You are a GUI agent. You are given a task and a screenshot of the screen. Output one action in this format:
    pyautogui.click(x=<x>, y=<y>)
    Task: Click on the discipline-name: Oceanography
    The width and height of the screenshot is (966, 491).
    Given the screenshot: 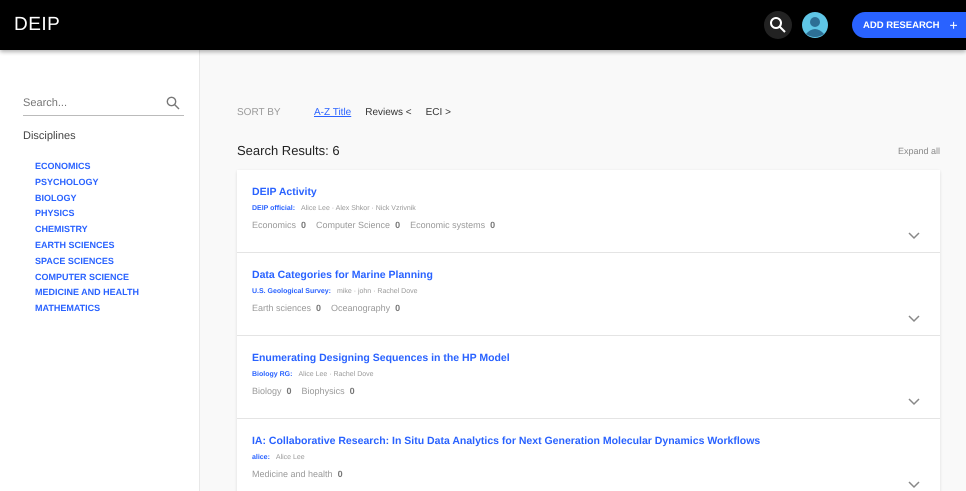 What is the action you would take?
    pyautogui.click(x=360, y=308)
    